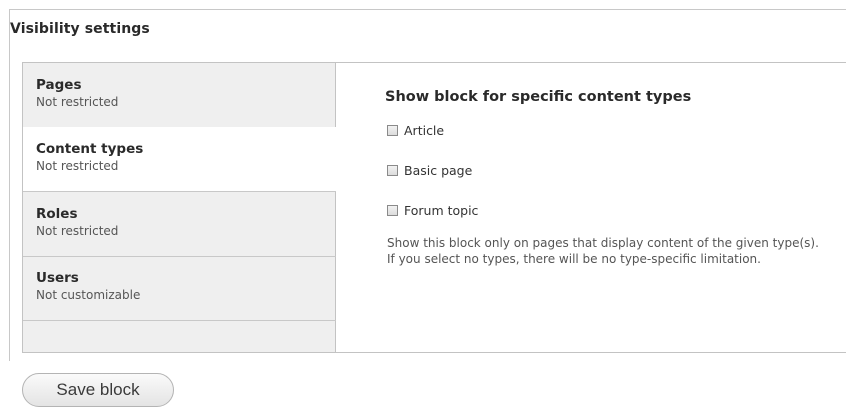  I want to click on checkbox-forum-topic: Forum topic, so click(432, 210).